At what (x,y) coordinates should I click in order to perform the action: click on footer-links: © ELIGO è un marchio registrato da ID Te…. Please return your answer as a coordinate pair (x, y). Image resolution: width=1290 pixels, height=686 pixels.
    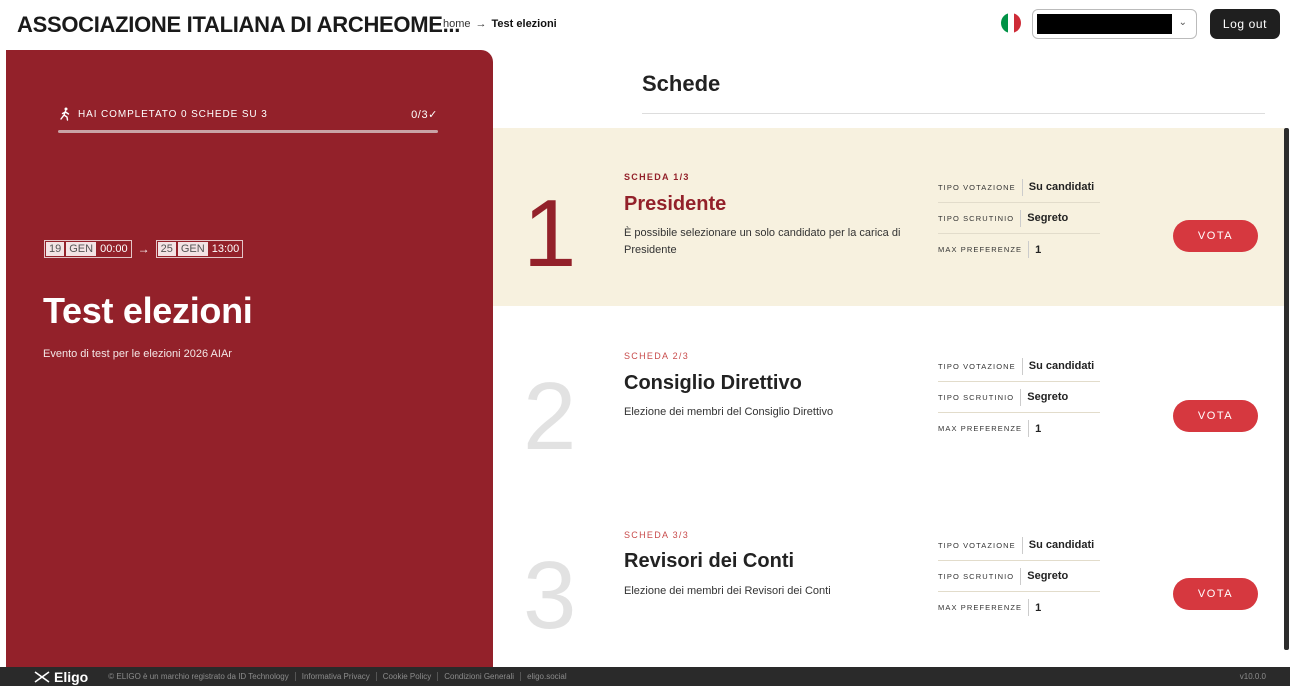
    Looking at the image, I should click on (337, 676).